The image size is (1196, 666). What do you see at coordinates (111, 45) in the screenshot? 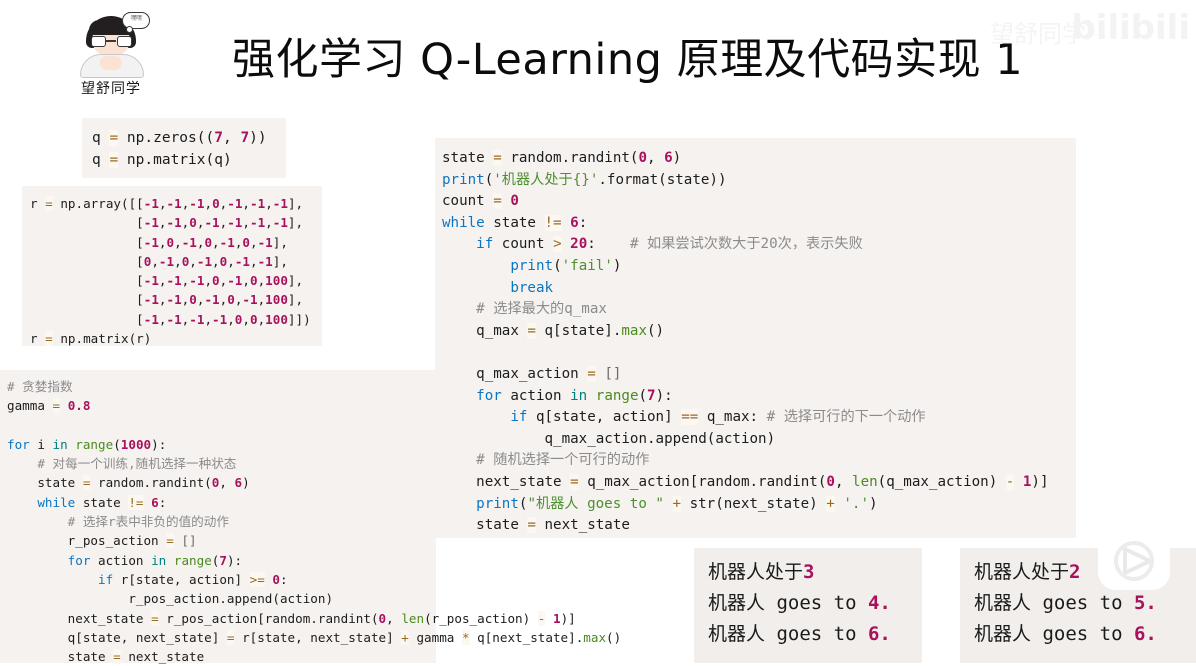
I see `avatar: 嘿嘿` at bounding box center [111, 45].